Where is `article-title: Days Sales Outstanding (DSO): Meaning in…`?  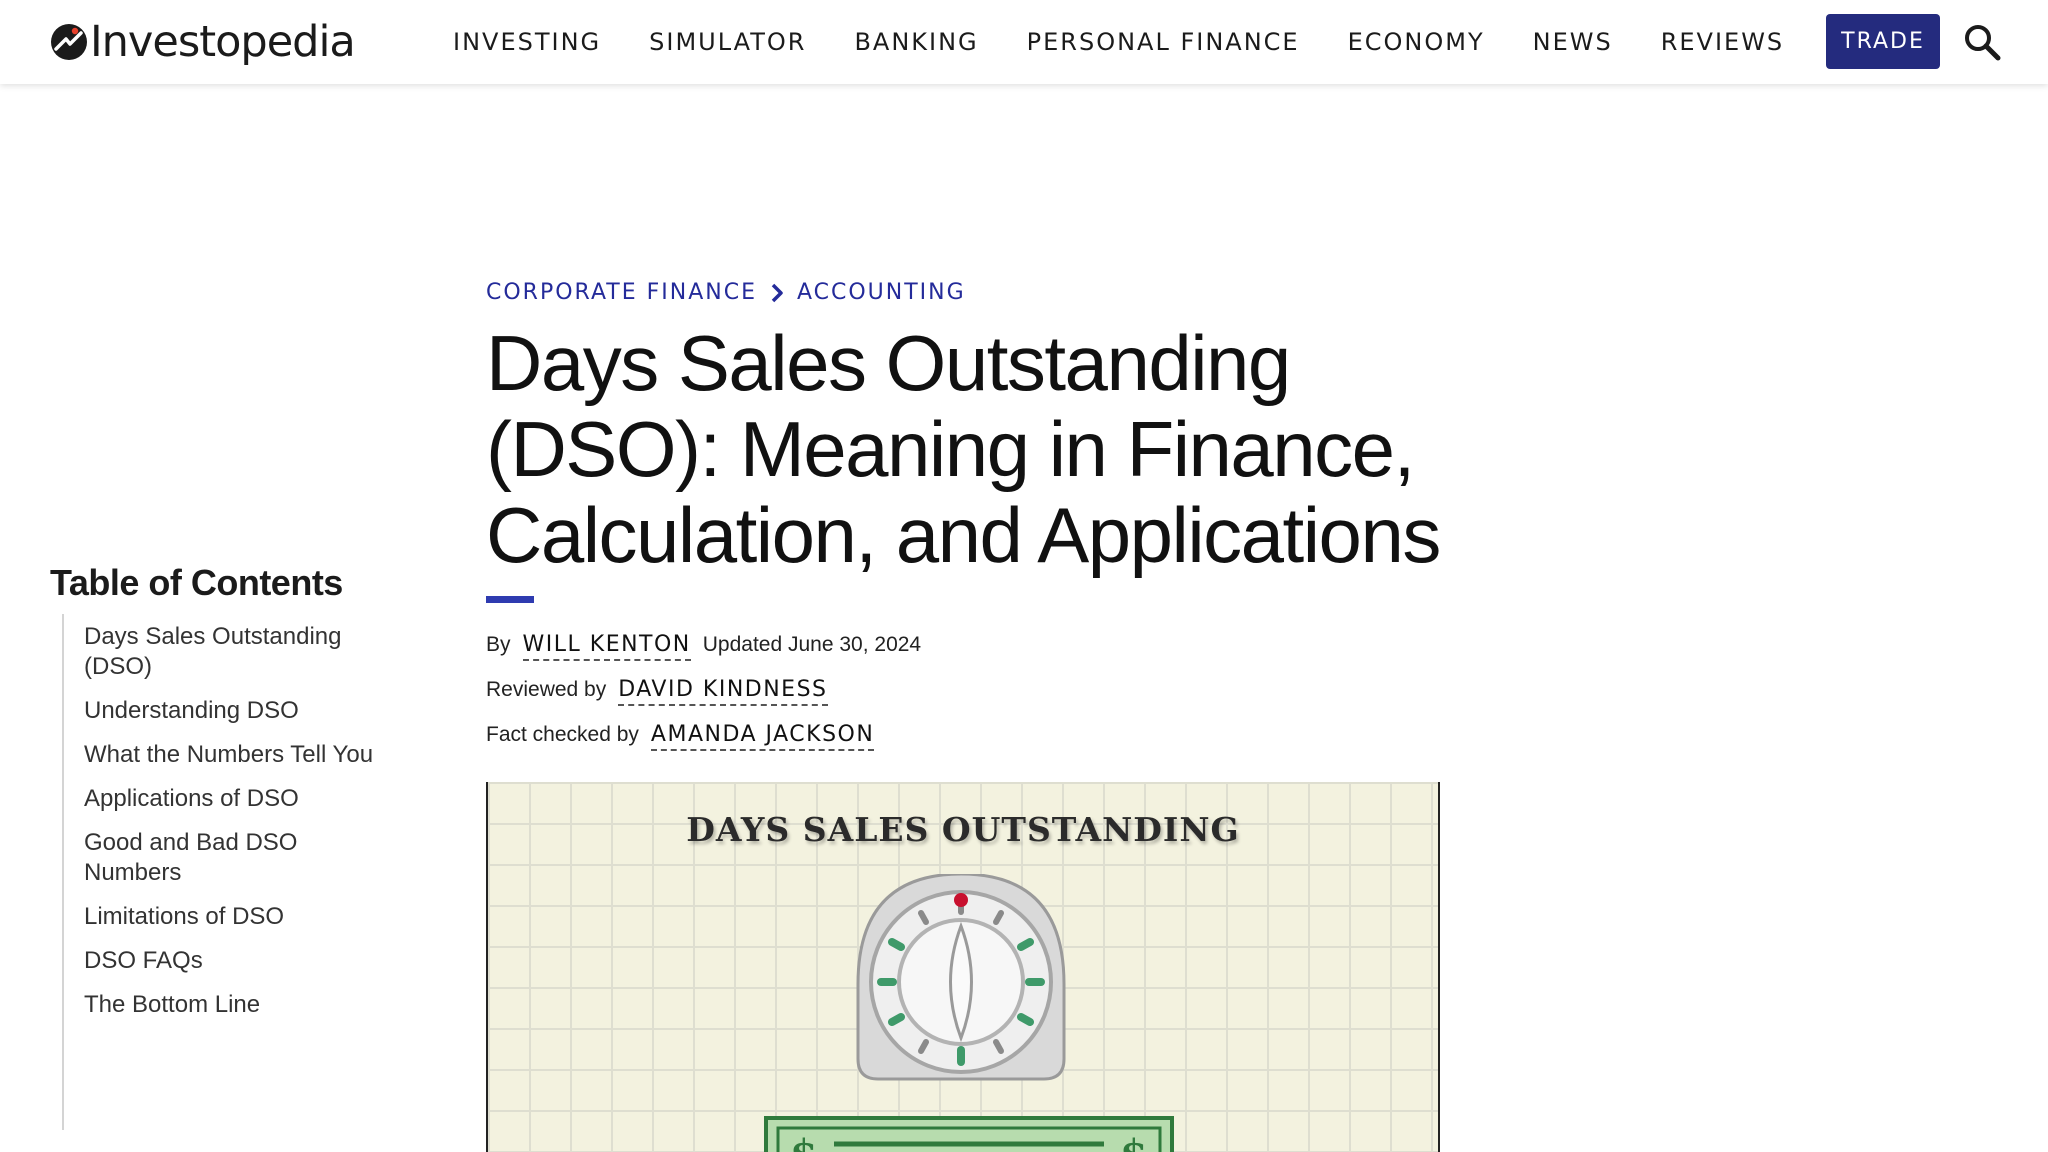 article-title: Days Sales Outstanding (DSO): Meaning in… is located at coordinates (963, 449).